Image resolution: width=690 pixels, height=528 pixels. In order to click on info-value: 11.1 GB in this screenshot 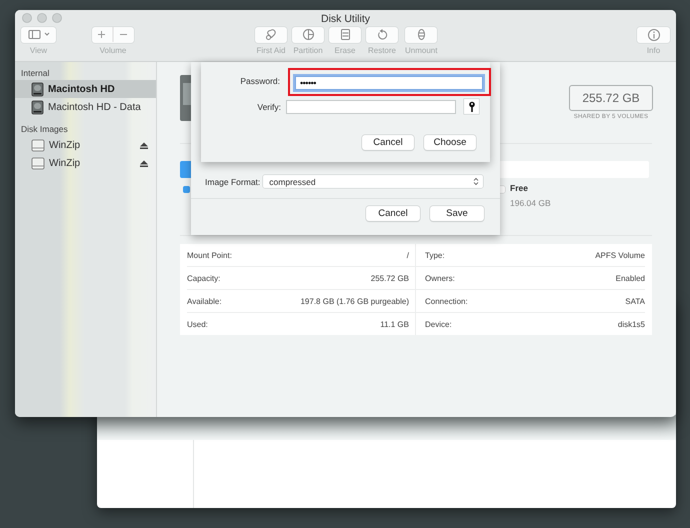, I will do `click(394, 324)`.